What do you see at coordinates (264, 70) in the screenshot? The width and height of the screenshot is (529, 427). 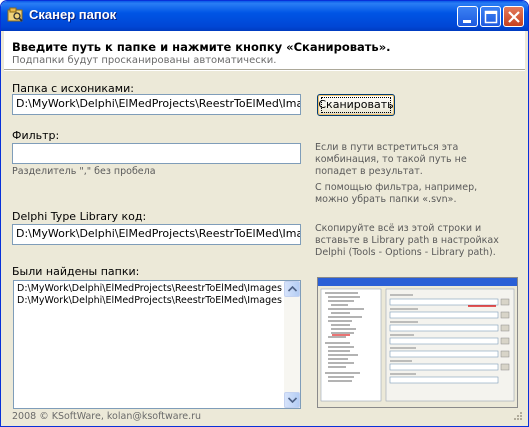 I see `header-divider` at bounding box center [264, 70].